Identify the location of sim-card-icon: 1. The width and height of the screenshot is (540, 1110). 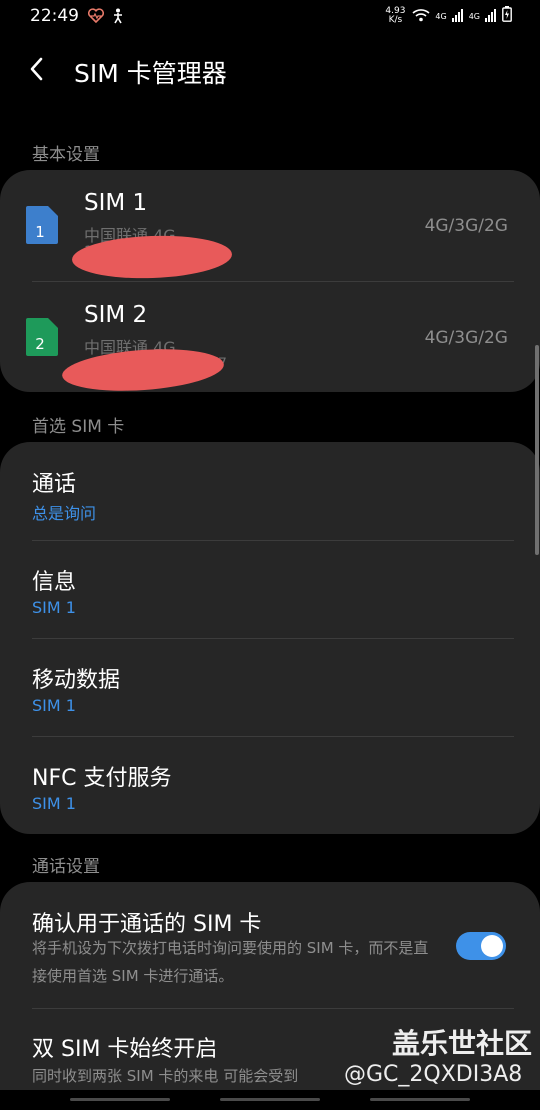
(42, 225).